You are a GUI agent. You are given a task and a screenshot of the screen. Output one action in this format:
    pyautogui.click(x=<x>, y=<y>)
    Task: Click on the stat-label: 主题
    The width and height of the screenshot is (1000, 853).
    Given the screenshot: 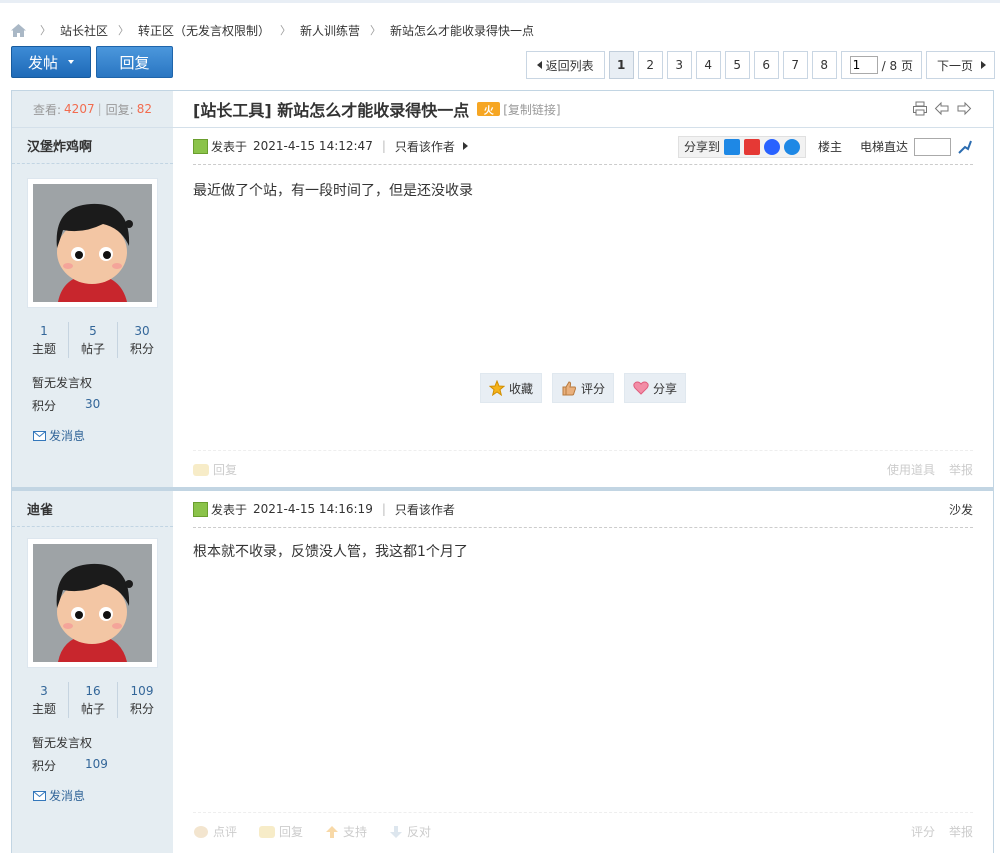 What is the action you would take?
    pyautogui.click(x=43, y=709)
    